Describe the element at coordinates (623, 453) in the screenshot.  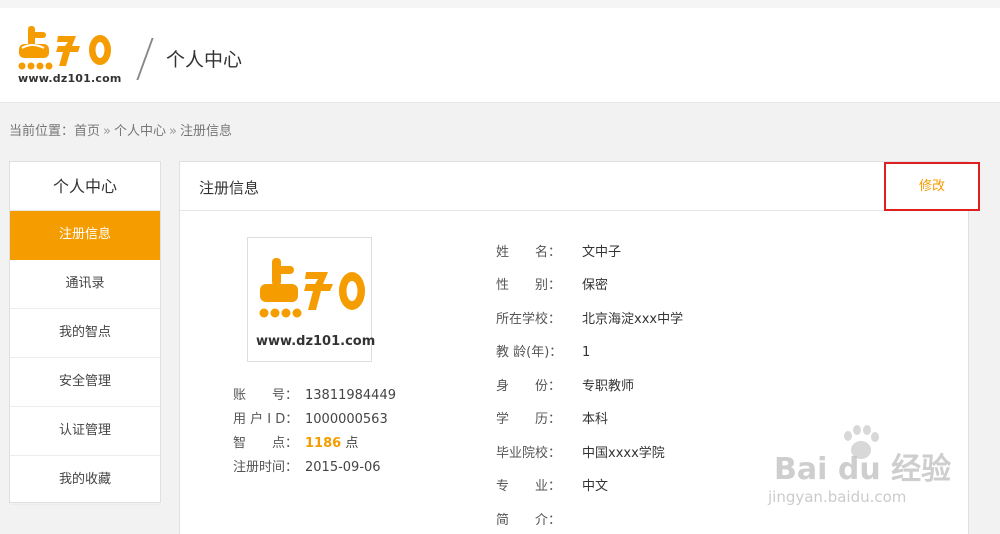
I see `profile-value: 中国xxxx学院` at that location.